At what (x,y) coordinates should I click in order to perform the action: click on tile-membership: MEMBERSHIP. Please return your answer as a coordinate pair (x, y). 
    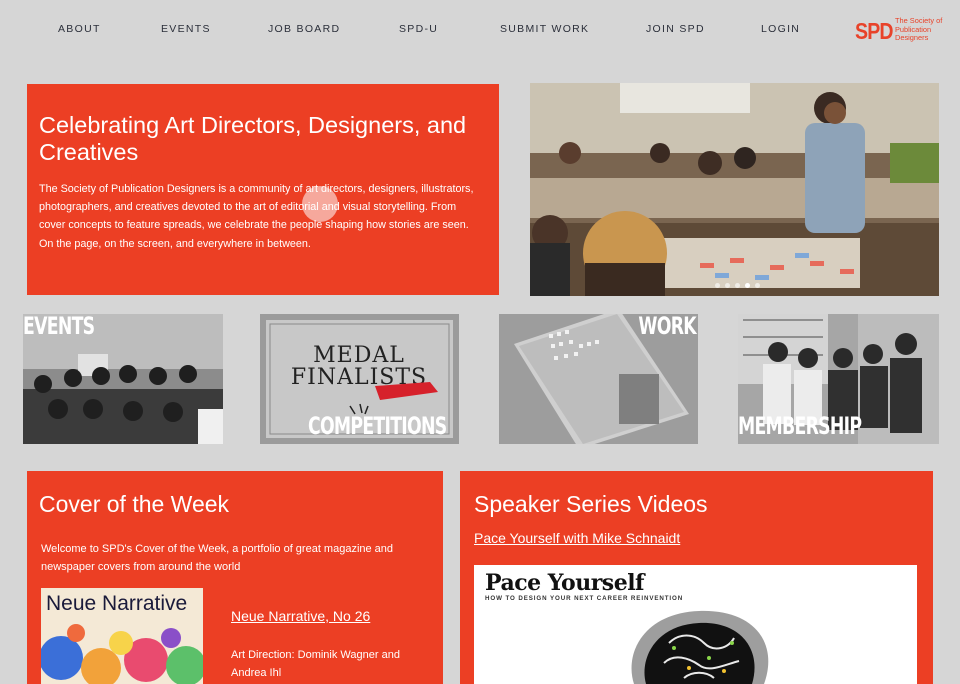
    Looking at the image, I should click on (838, 379).